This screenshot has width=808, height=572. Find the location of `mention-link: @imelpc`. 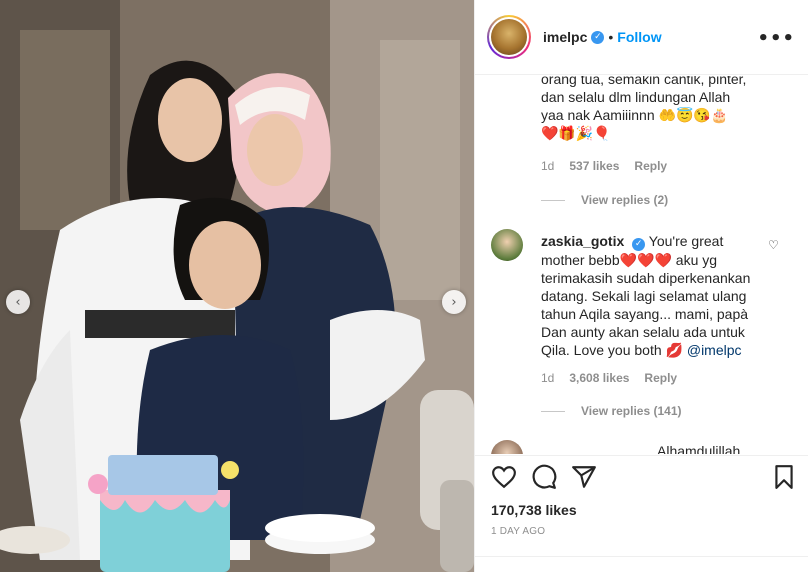

mention-link: @imelpc is located at coordinates (714, 350).